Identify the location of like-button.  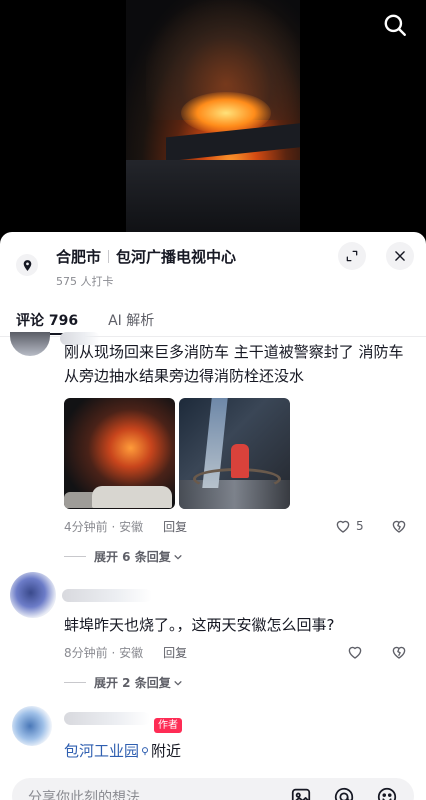
(355, 652).